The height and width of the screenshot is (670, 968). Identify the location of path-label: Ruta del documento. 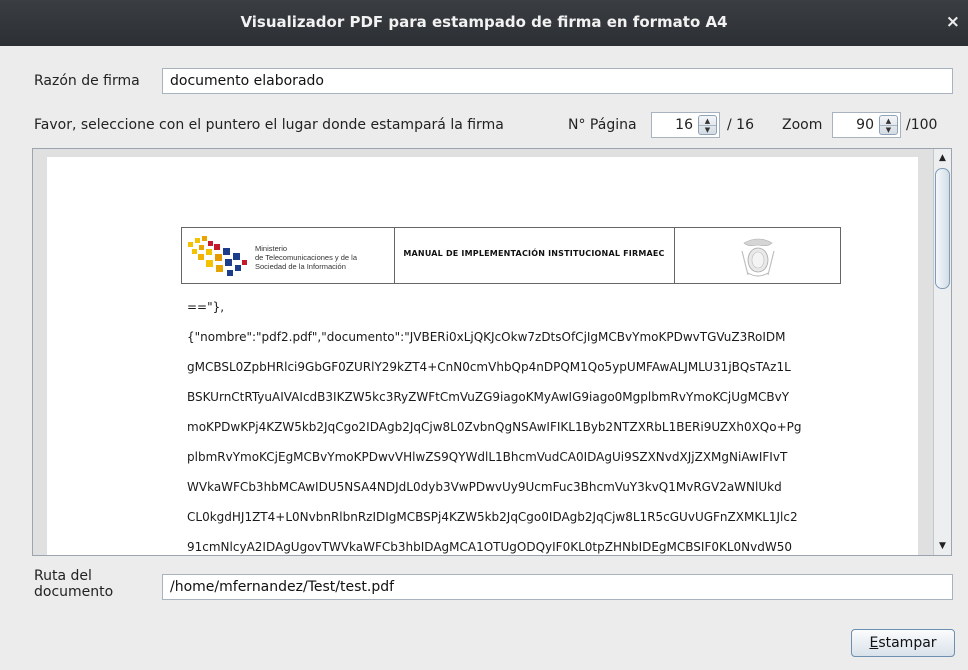
(73, 584).